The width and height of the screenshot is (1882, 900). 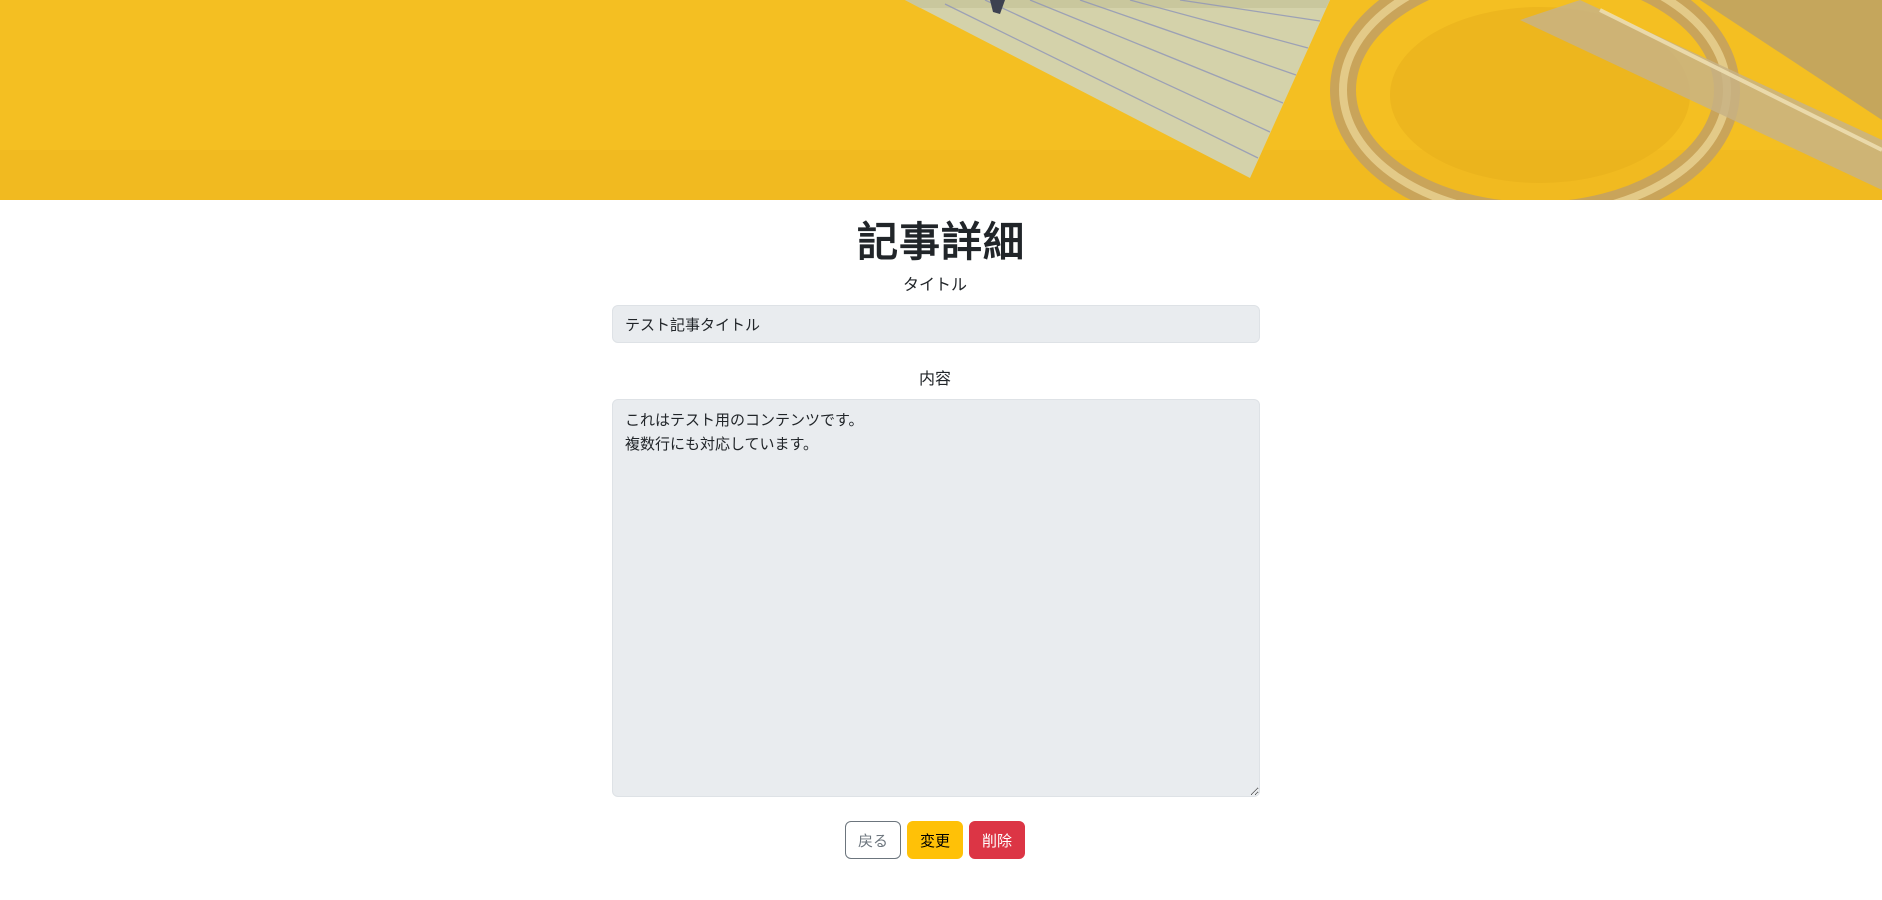 I want to click on delete-button: 削除, so click(x=997, y=840).